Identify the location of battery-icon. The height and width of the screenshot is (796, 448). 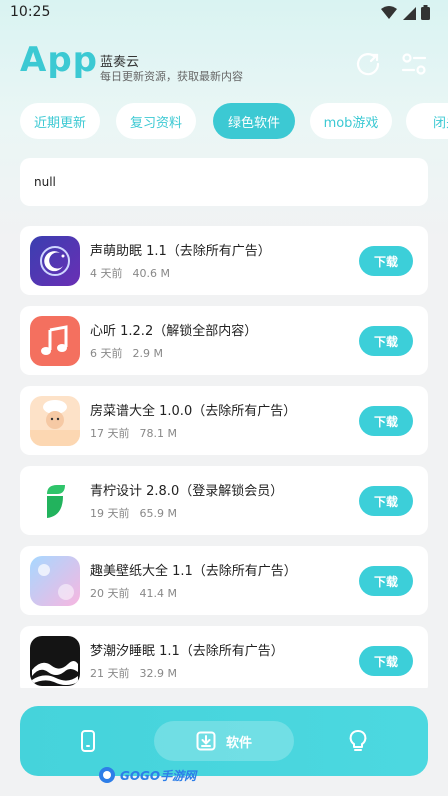
(425, 12).